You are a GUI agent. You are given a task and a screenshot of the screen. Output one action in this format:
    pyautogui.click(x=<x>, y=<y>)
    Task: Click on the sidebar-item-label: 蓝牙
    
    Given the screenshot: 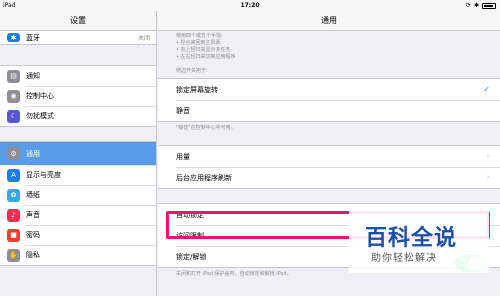 What is the action you would take?
    pyautogui.click(x=33, y=37)
    